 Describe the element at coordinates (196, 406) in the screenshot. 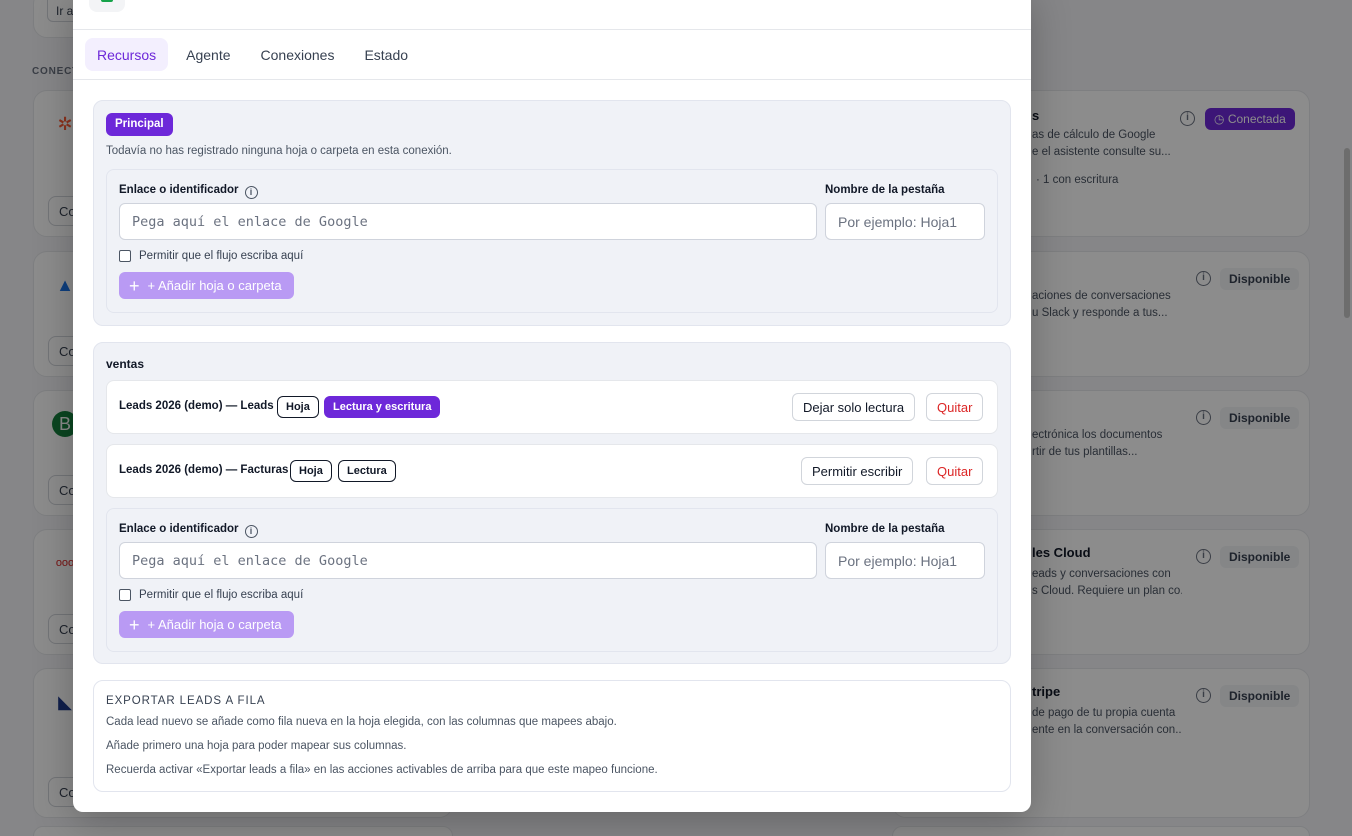

I see `resource-name: Leads 2026 (demo) — Leads` at that location.